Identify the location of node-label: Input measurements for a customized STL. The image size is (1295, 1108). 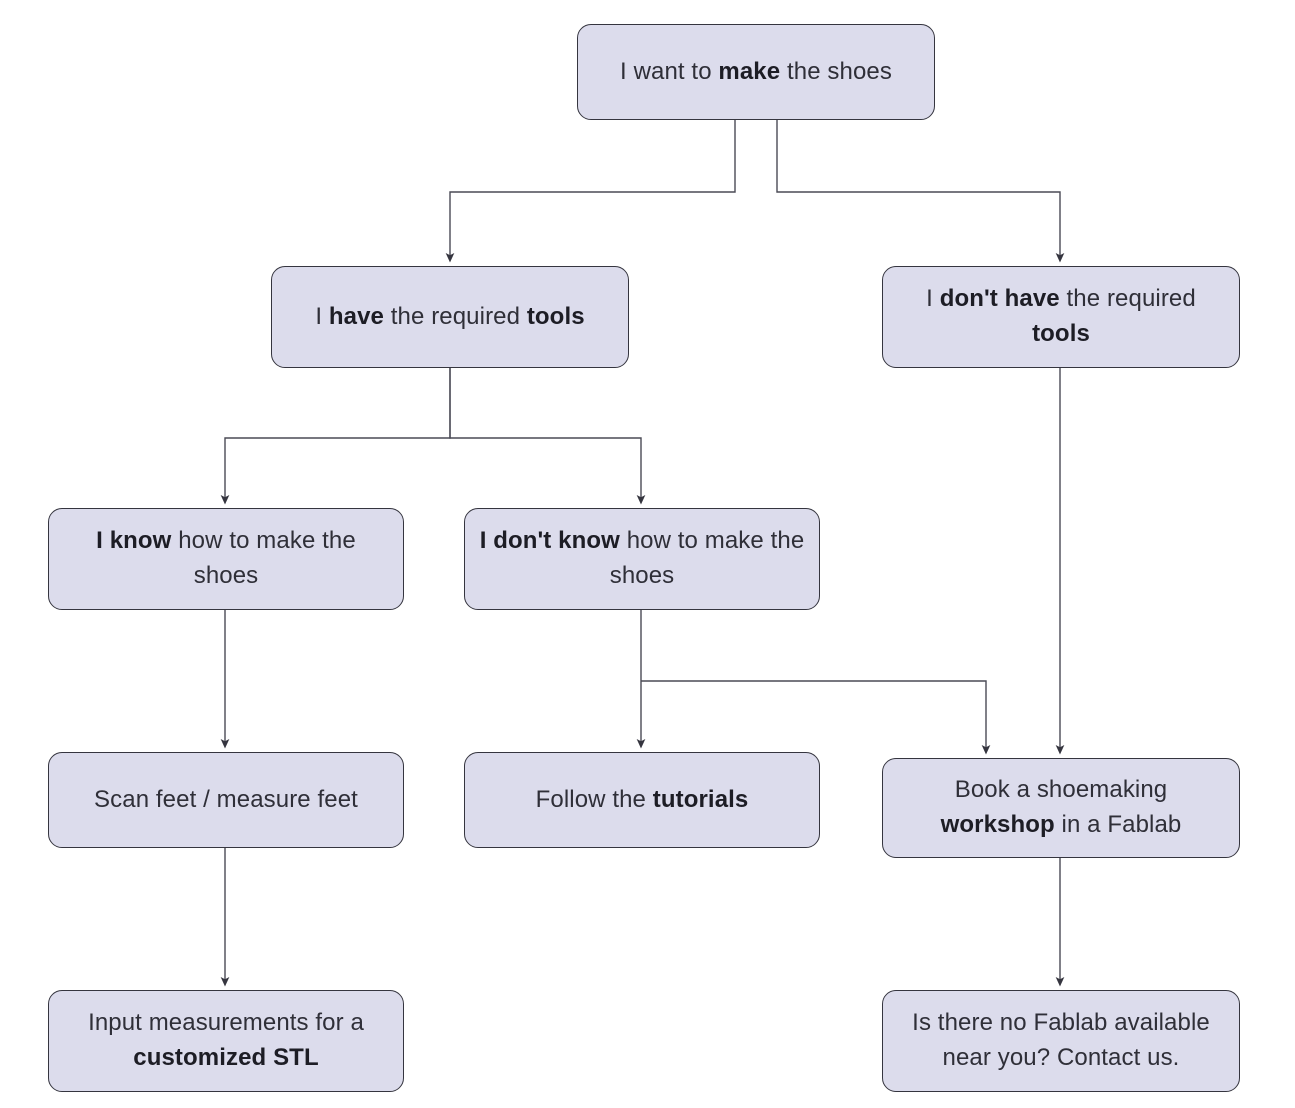
(226, 1040).